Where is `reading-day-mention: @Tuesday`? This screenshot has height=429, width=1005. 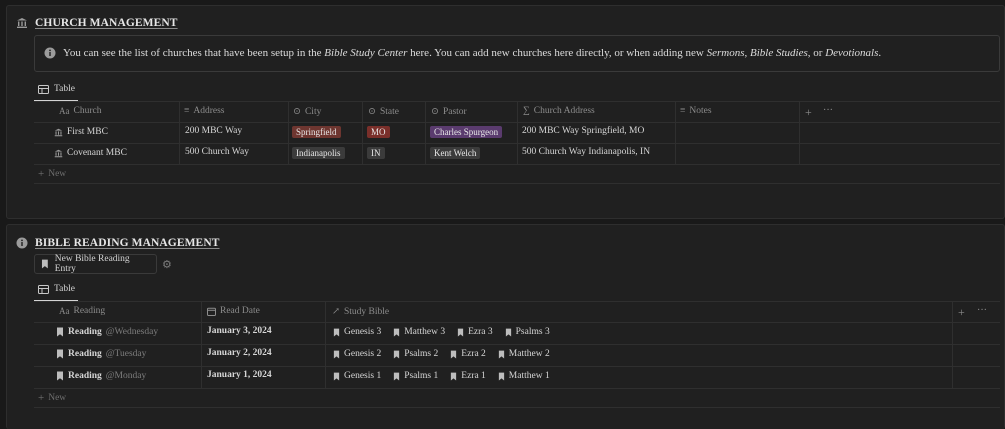 reading-day-mention: @Tuesday is located at coordinates (126, 354).